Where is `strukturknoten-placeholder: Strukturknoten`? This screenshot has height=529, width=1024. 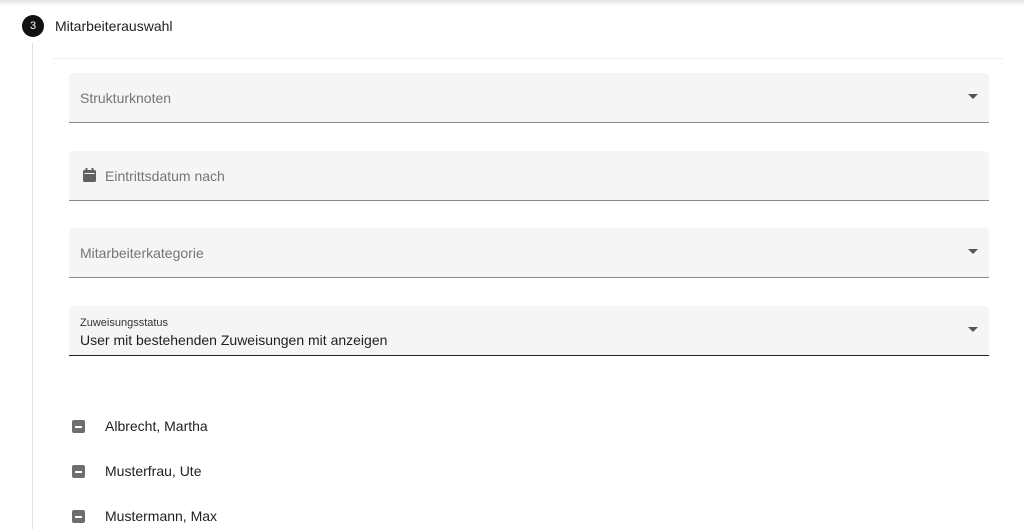 strukturknoten-placeholder: Strukturknoten is located at coordinates (126, 98).